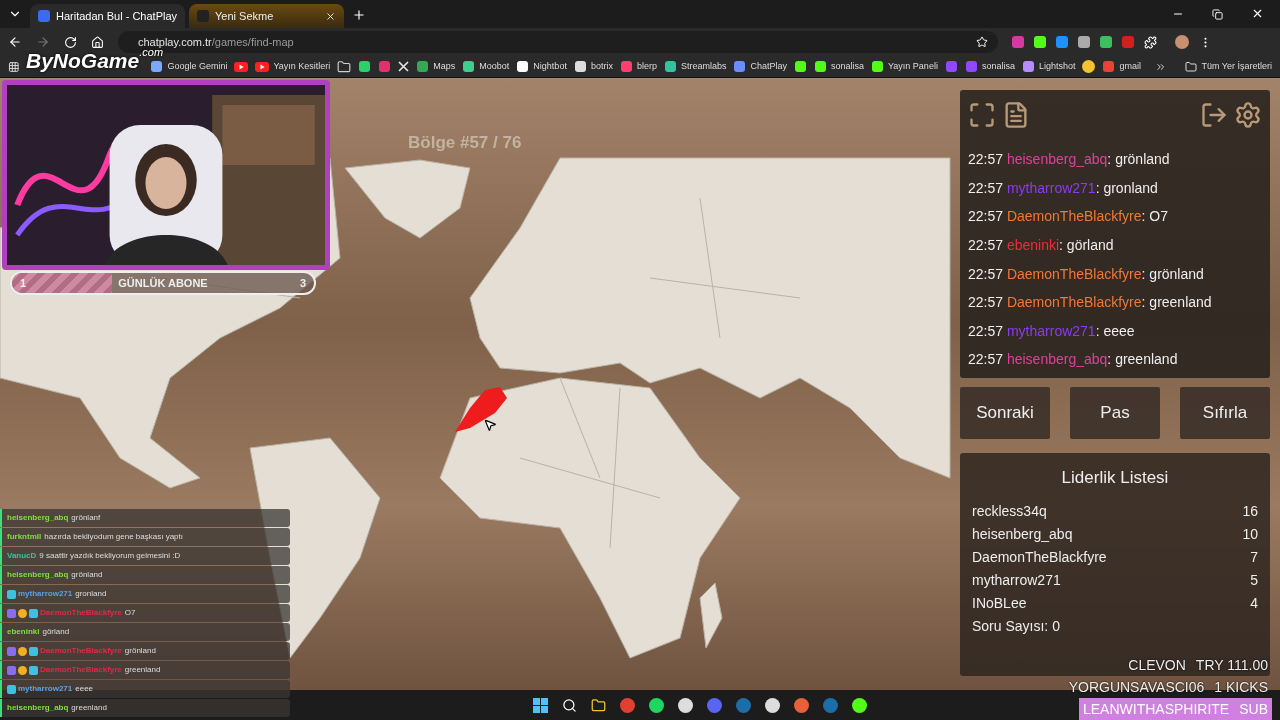 The image size is (1280, 720). Describe the element at coordinates (145, 651) in the screenshot. I see `stream-chat-message: DaemonTheBlackfyre grönland` at that location.